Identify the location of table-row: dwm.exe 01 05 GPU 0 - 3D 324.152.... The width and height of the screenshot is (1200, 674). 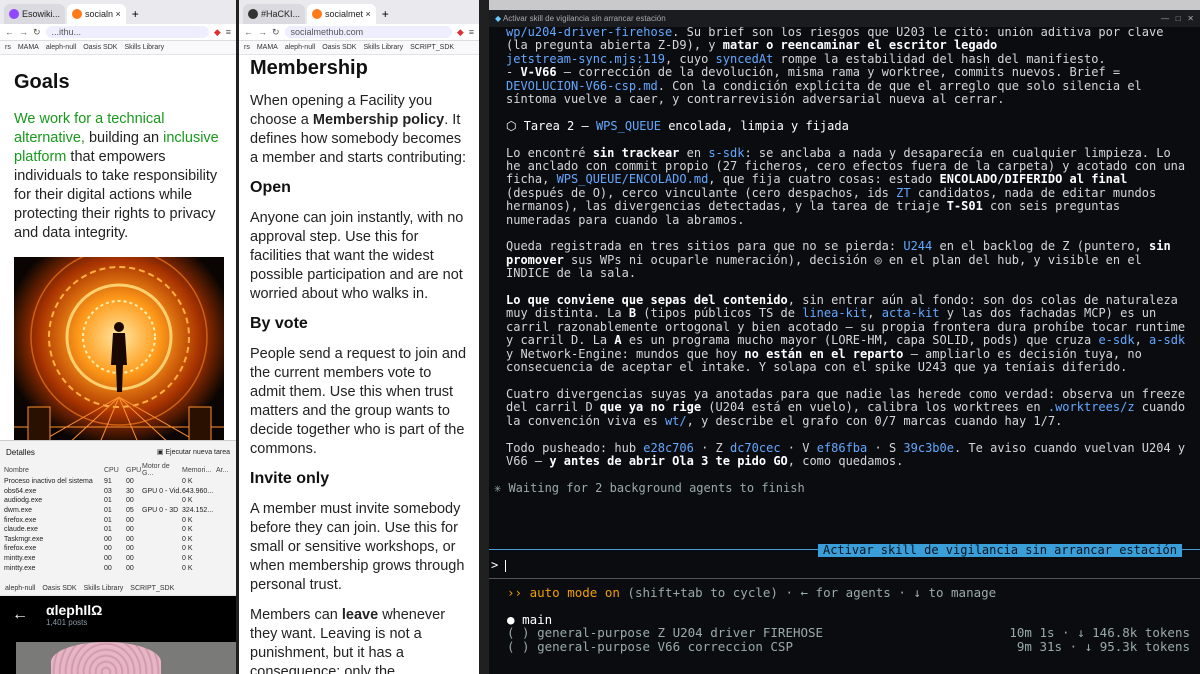
(118, 511).